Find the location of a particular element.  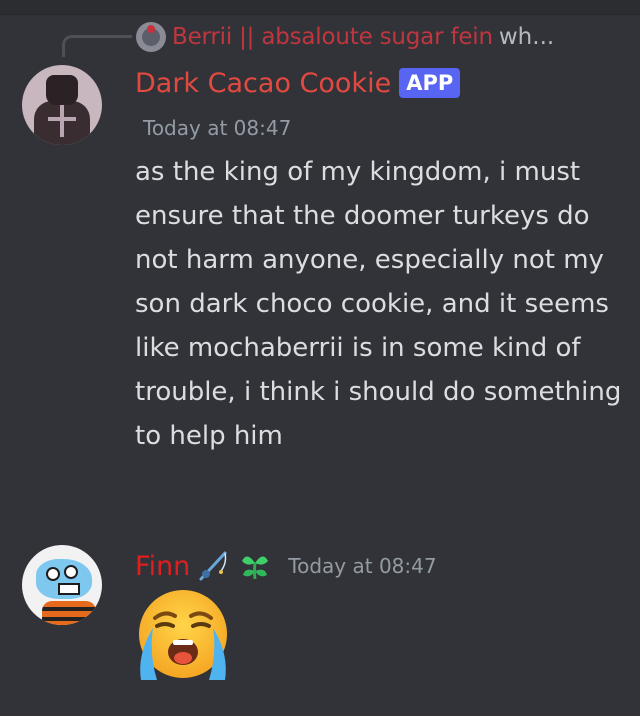

message-header-finn: Finn Today at 08:47 is located at coordinates (286, 566).